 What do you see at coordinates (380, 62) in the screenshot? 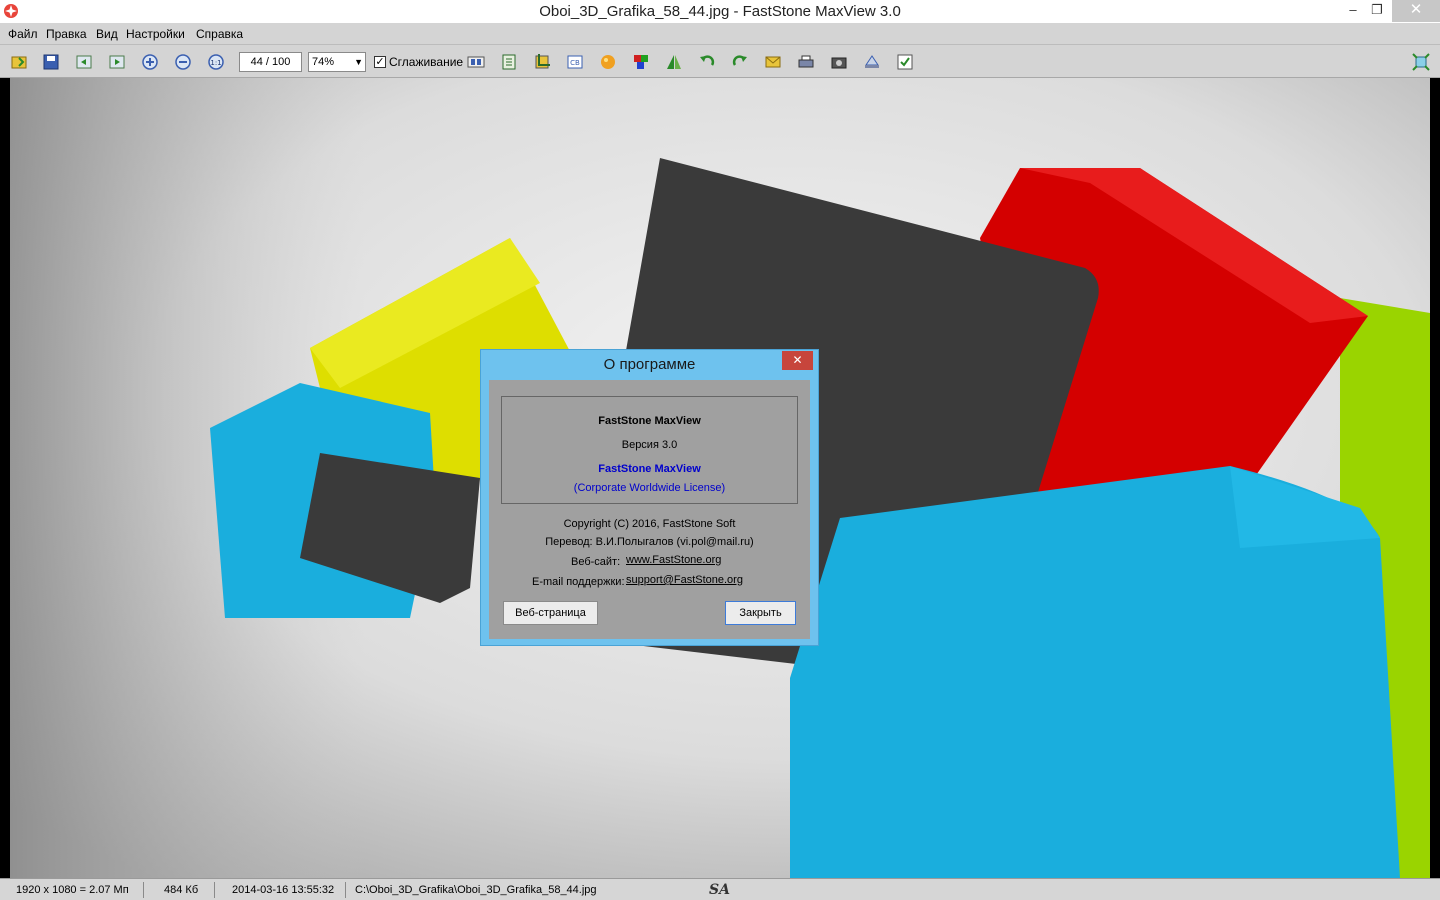
I see `smoothing-checkbox: ✓` at bounding box center [380, 62].